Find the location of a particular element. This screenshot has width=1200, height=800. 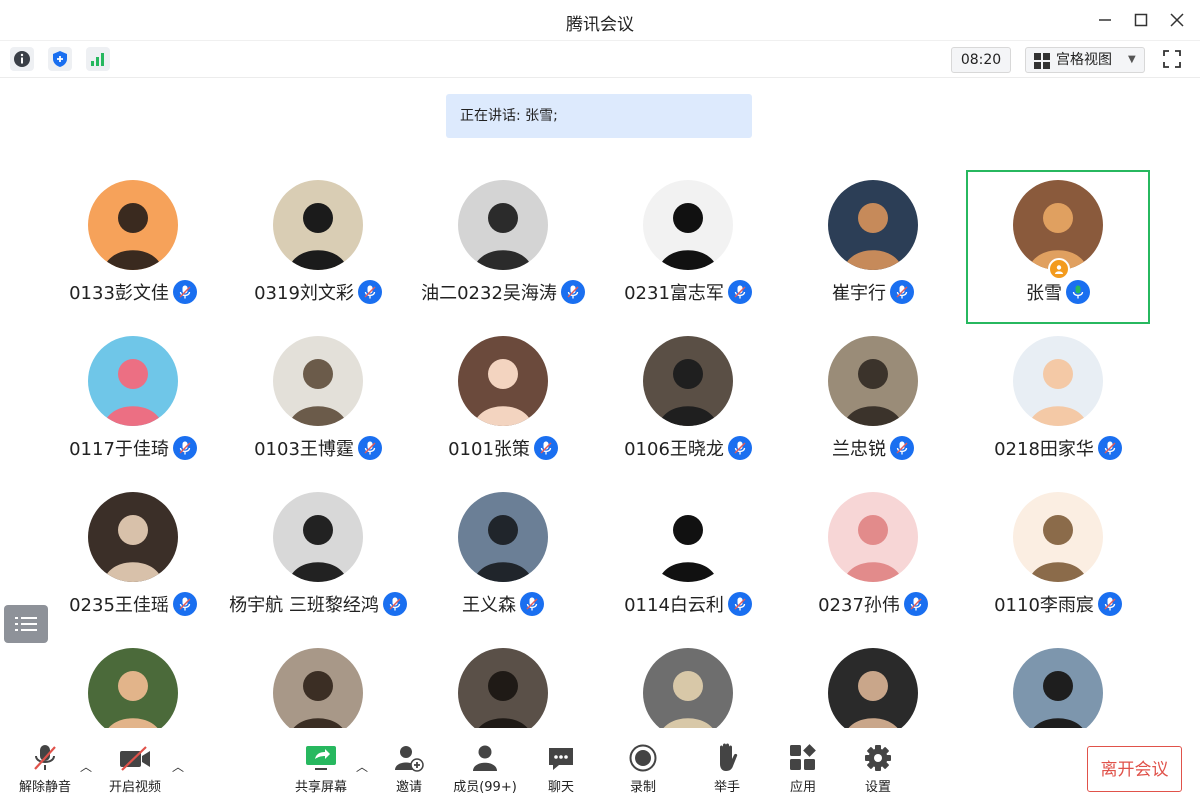

shield-icon is located at coordinates (60, 59).